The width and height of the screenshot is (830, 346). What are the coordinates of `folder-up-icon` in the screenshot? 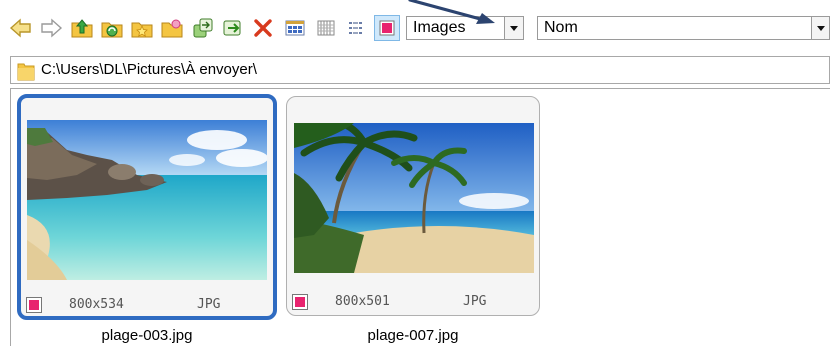 It's located at (82, 28).